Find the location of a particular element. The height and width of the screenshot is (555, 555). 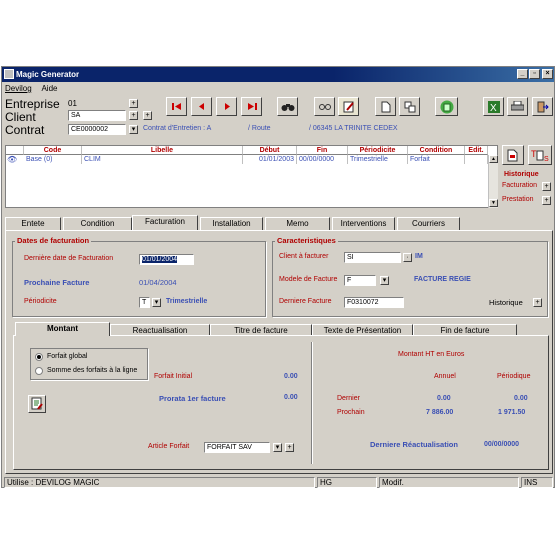

last-record-button is located at coordinates (251, 106).